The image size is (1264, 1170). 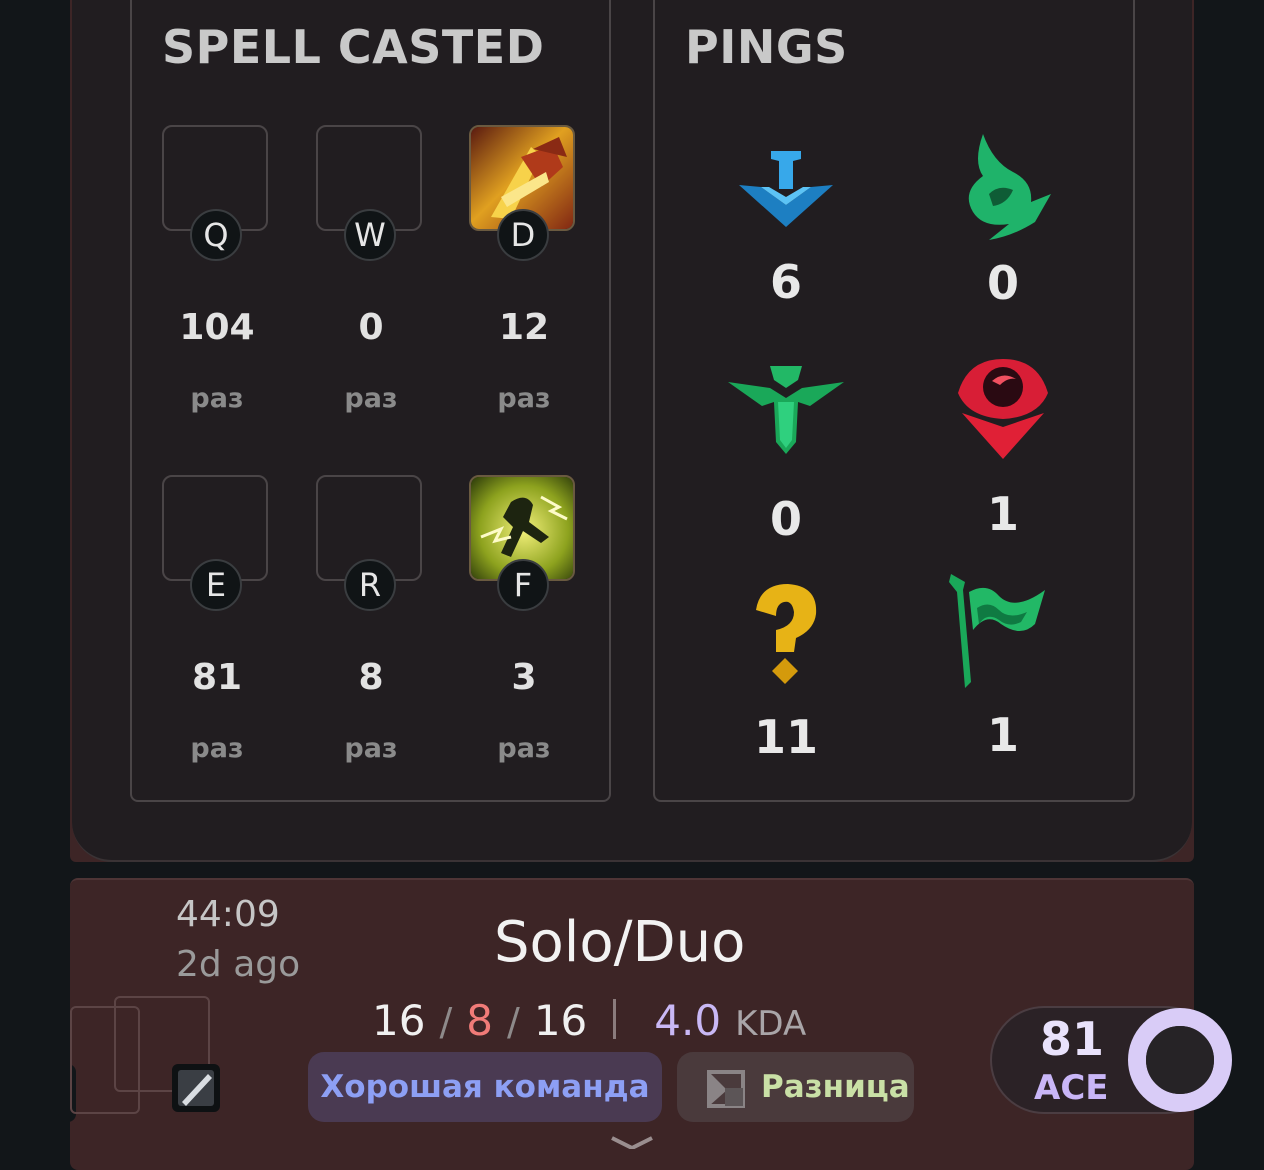 I want to click on spell-count: 12, so click(x=524, y=327).